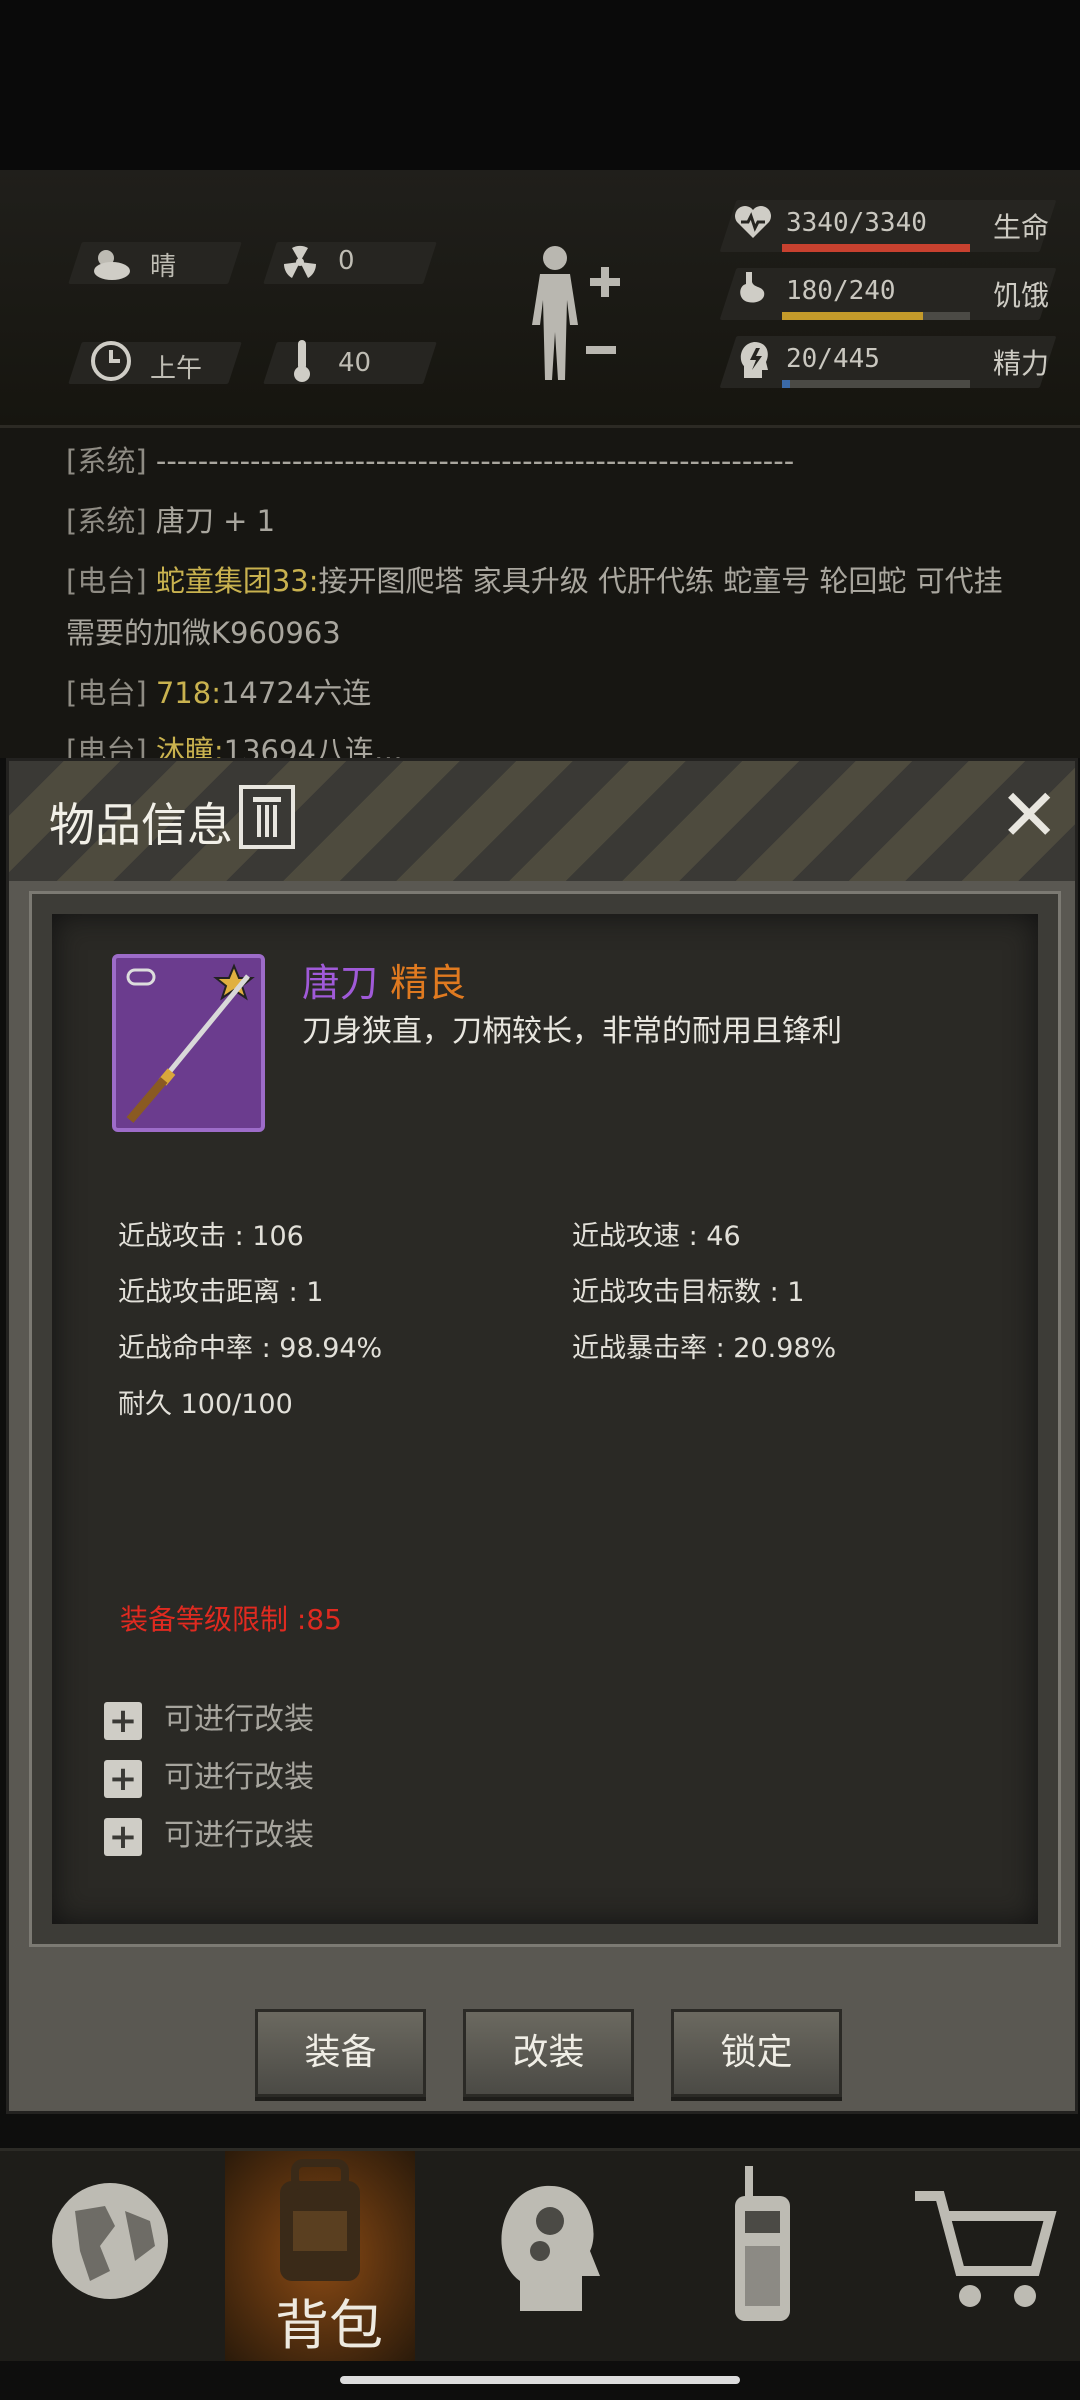 This screenshot has height=2400, width=1080. Describe the element at coordinates (980, 2256) in the screenshot. I see `shop-cart-icon` at that location.